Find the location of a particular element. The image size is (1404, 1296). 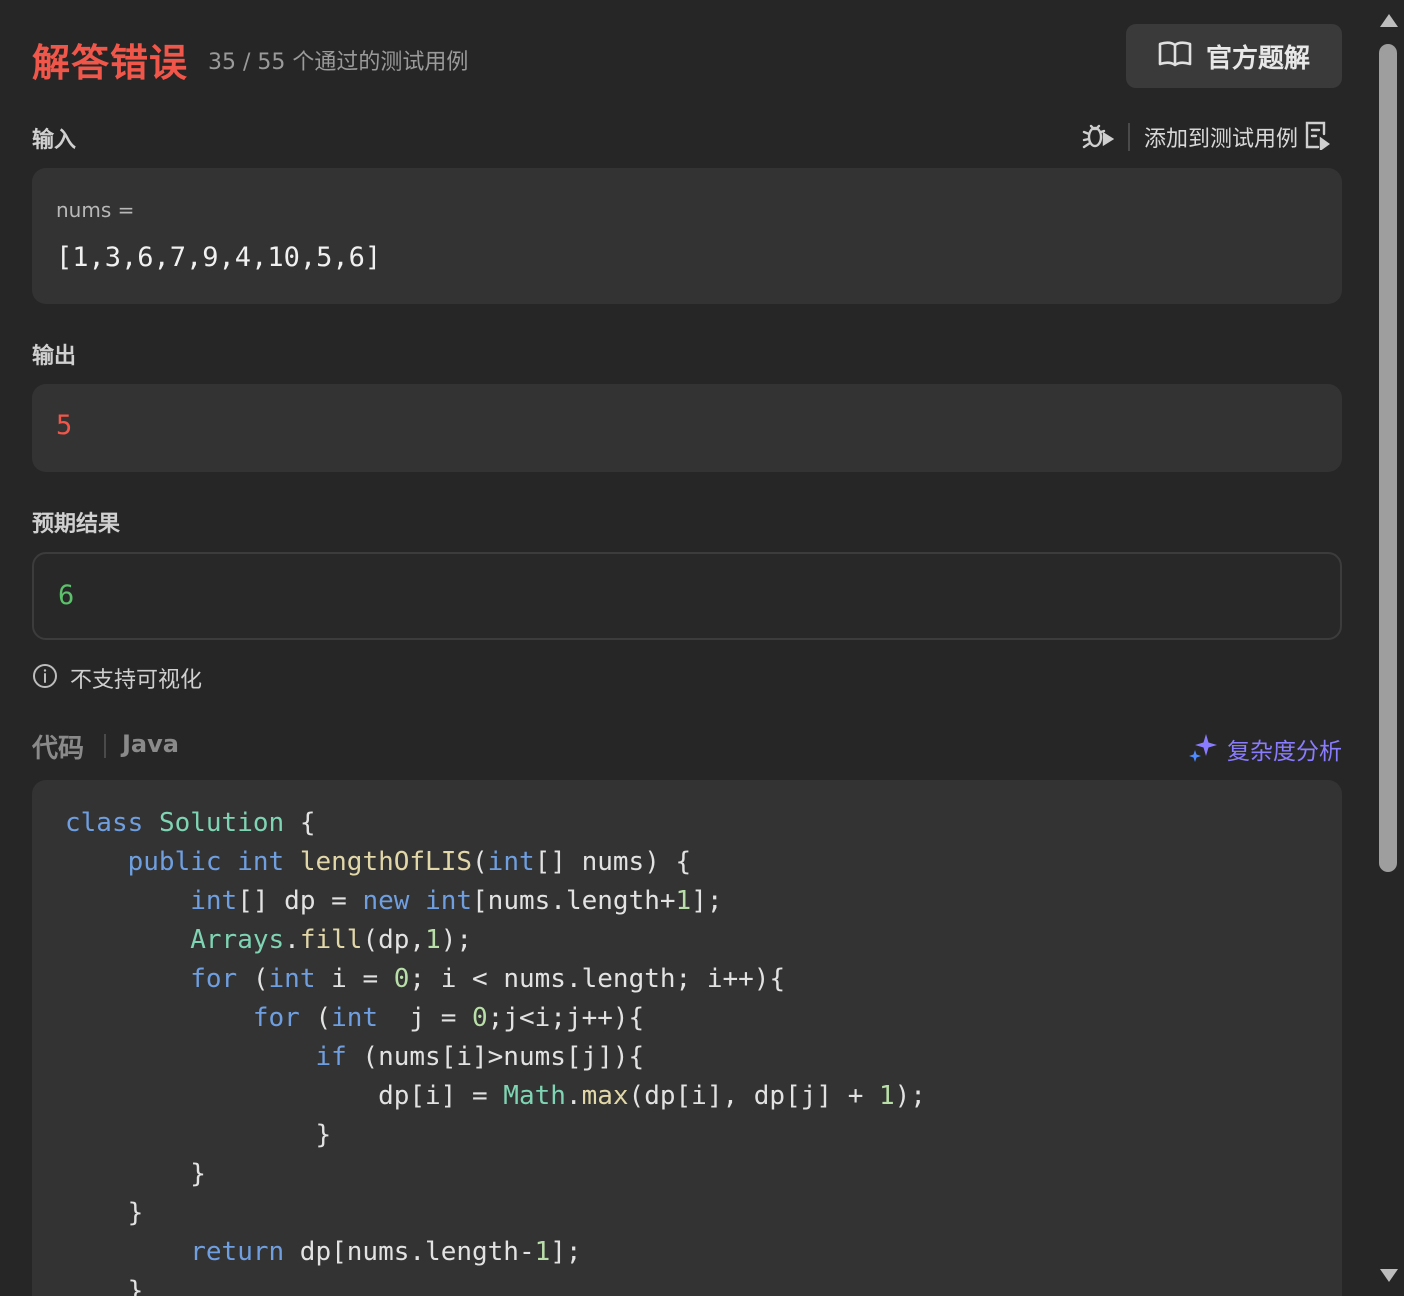

output-box: 5 is located at coordinates (687, 428).